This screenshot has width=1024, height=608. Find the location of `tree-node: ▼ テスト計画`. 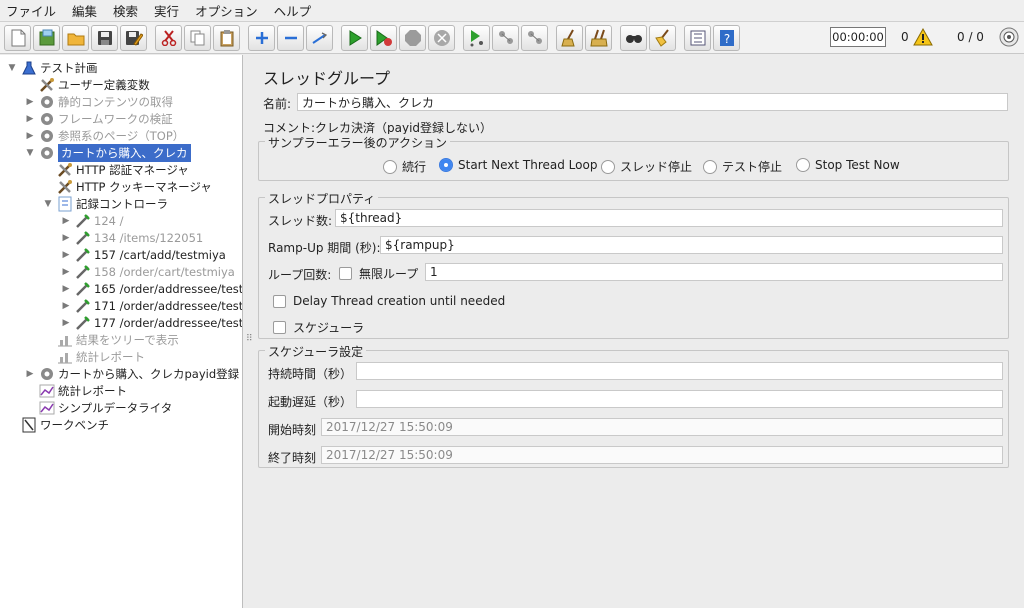

tree-node: ▼ テスト計画 is located at coordinates (52, 67).